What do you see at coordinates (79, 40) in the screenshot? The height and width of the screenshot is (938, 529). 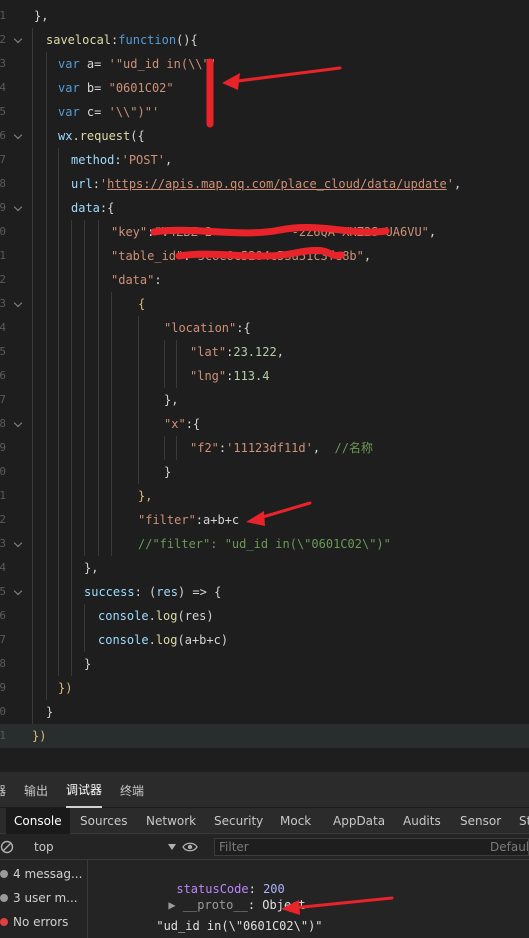 I see `code-token: savelocal` at bounding box center [79, 40].